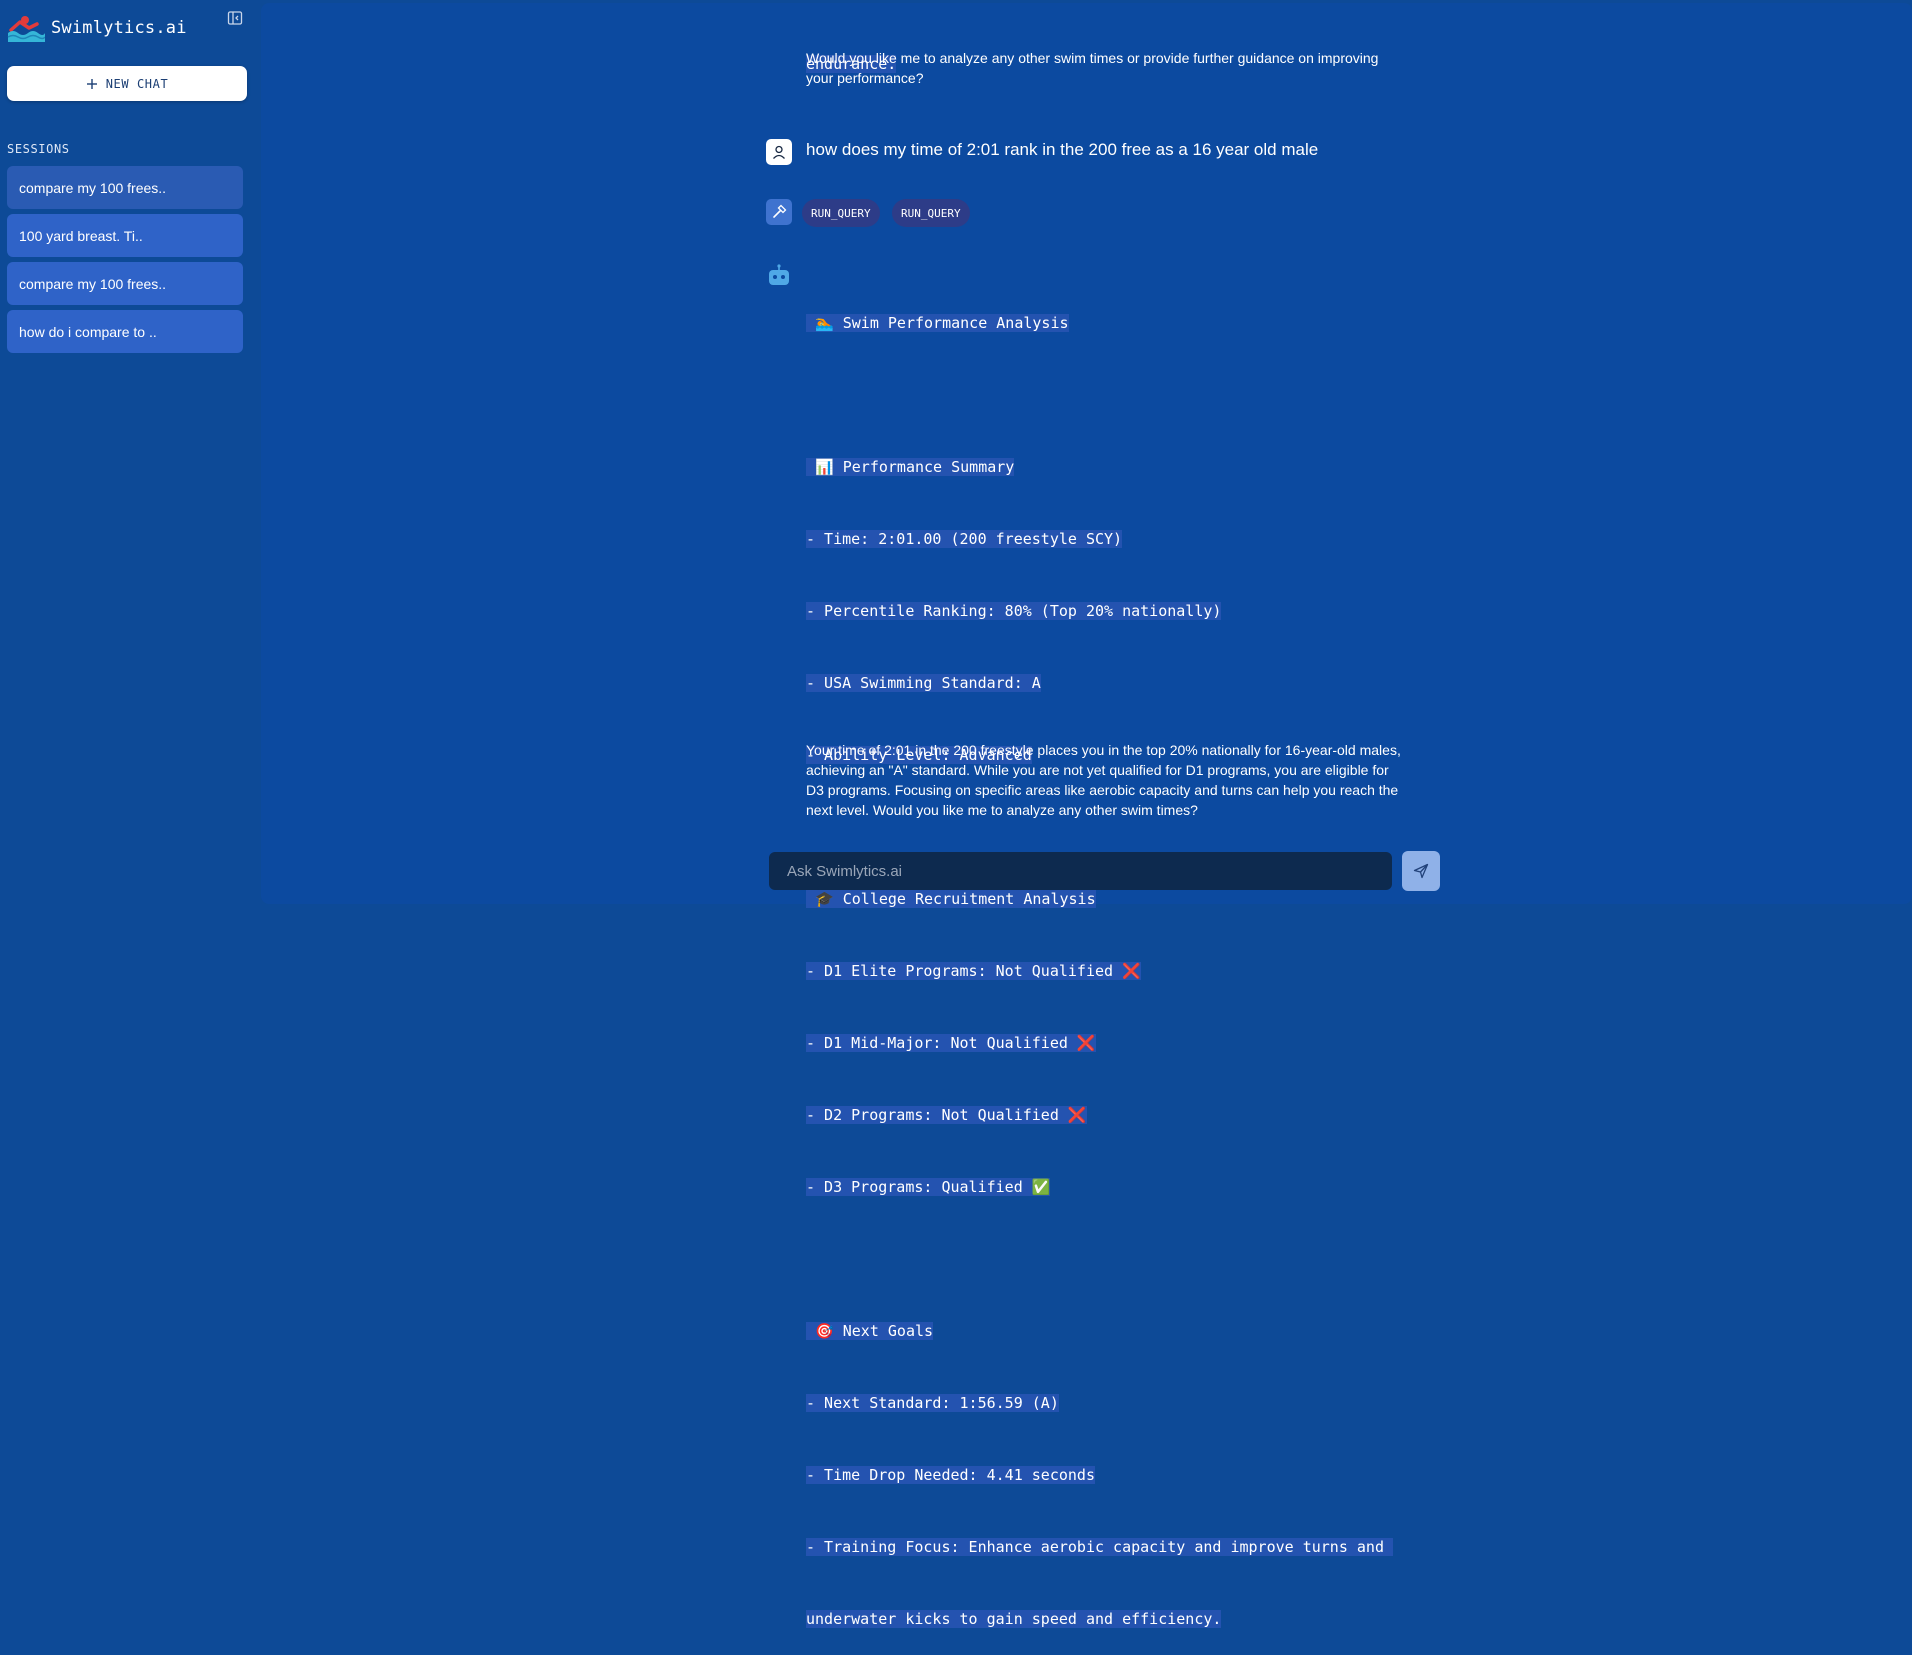 The width and height of the screenshot is (1912, 1655). Describe the element at coordinates (119, 28) in the screenshot. I see `brand-name: Swimlytics.ai` at that location.